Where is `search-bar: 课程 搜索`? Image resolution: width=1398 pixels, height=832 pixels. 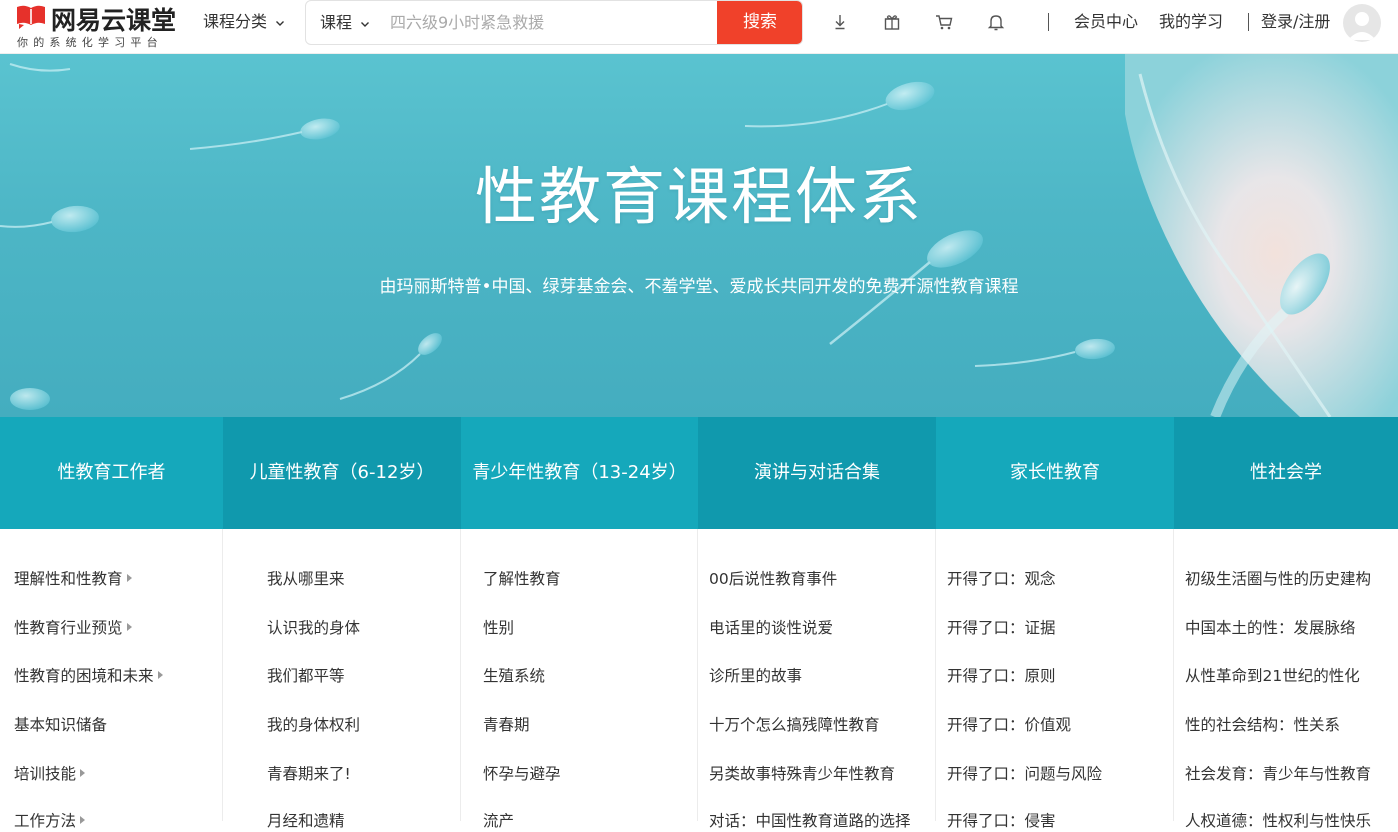
search-bar: 课程 搜索 is located at coordinates (554, 22).